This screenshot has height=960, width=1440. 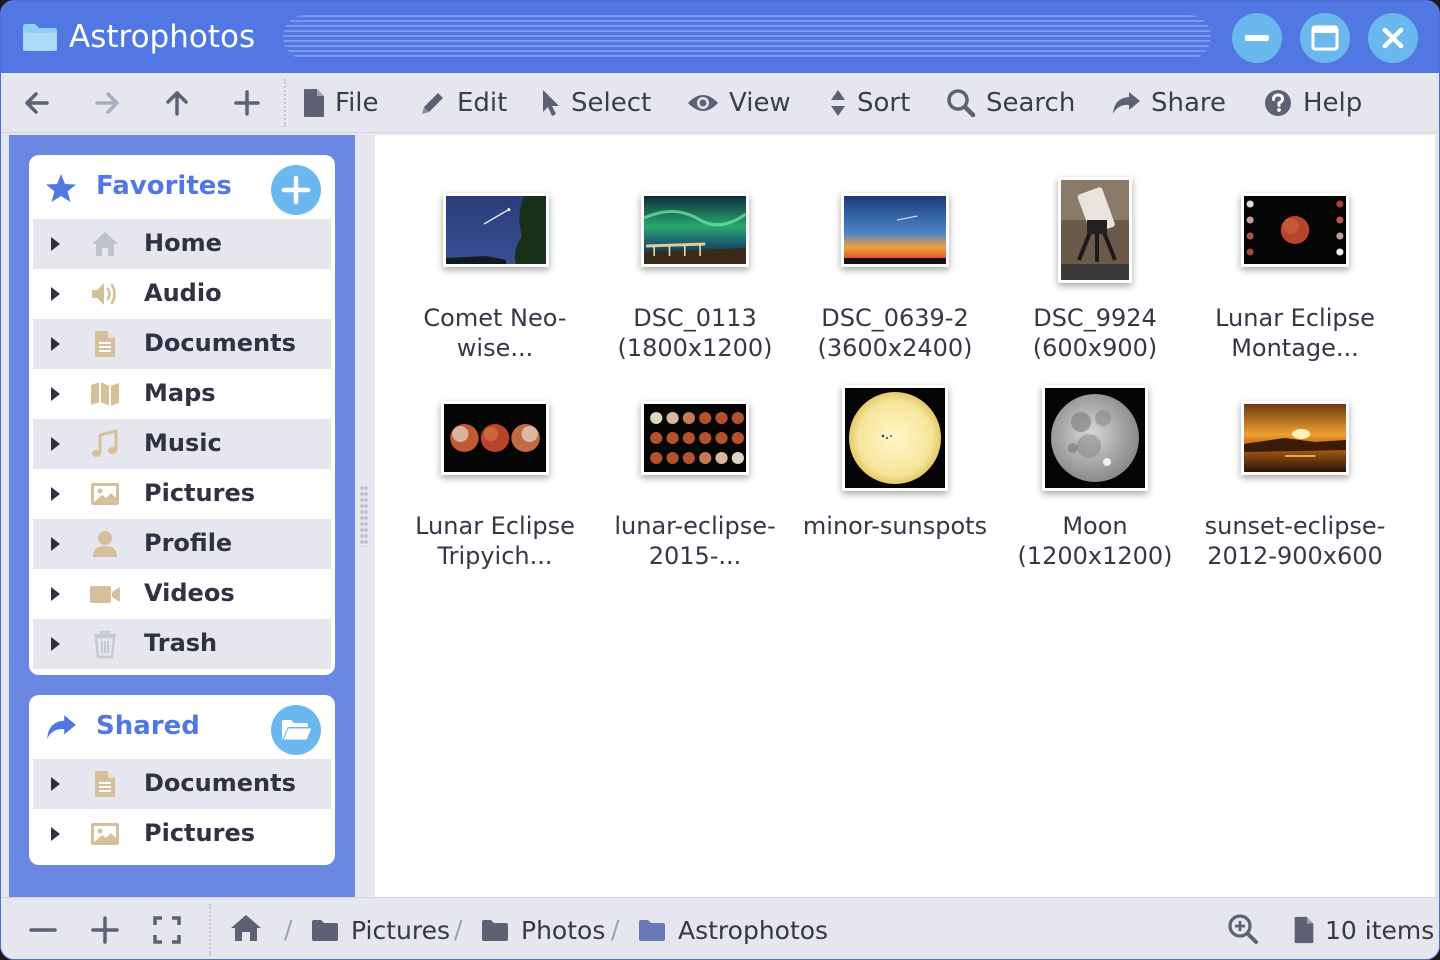 I want to click on file-name-line2: (3600x2400), so click(x=895, y=348).